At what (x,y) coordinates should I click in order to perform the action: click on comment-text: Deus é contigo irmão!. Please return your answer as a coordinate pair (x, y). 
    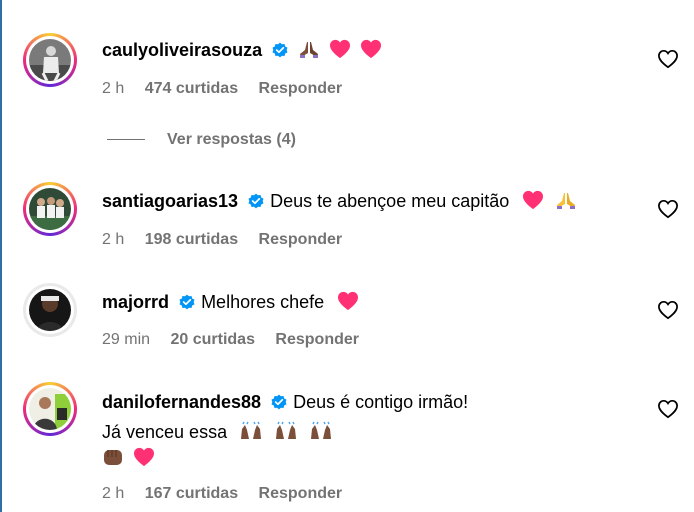
    Looking at the image, I should click on (381, 402).